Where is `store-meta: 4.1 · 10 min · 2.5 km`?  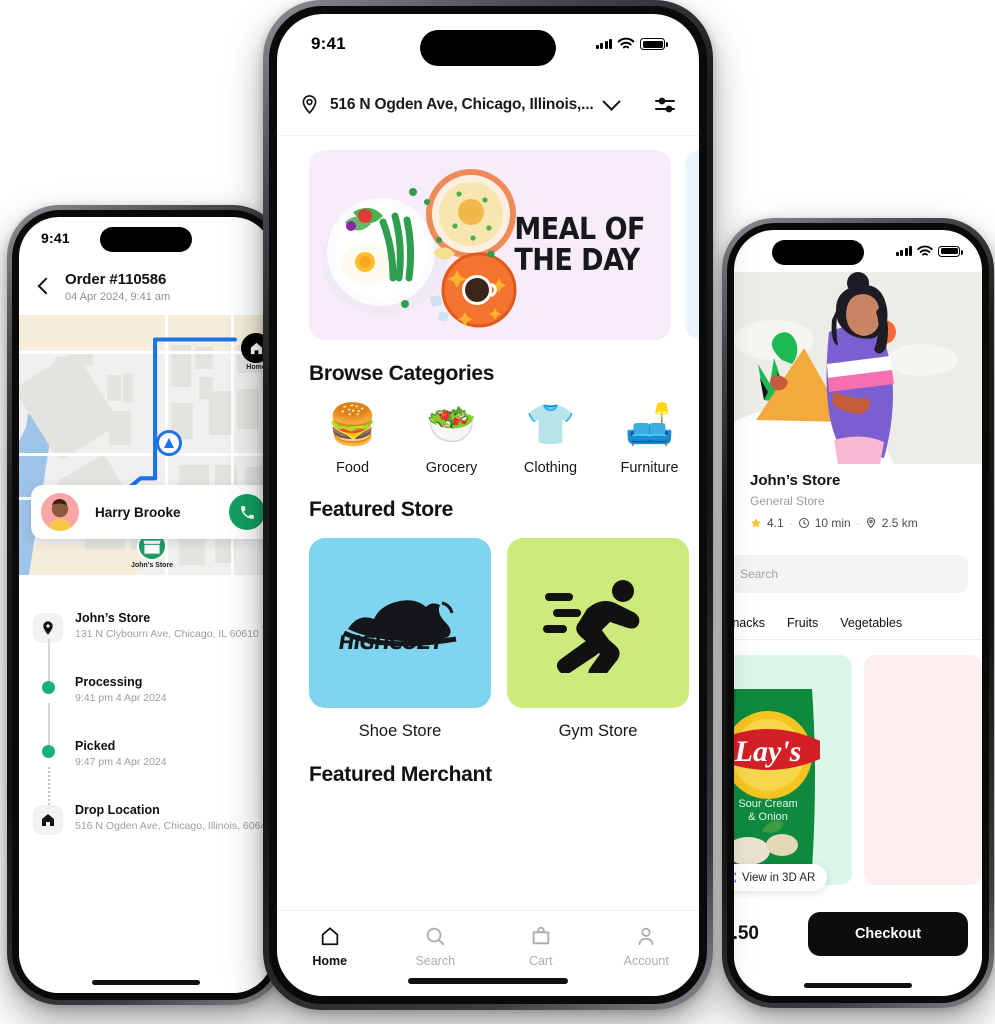 store-meta: 4.1 · 10 min · 2.5 km is located at coordinates (858, 523).